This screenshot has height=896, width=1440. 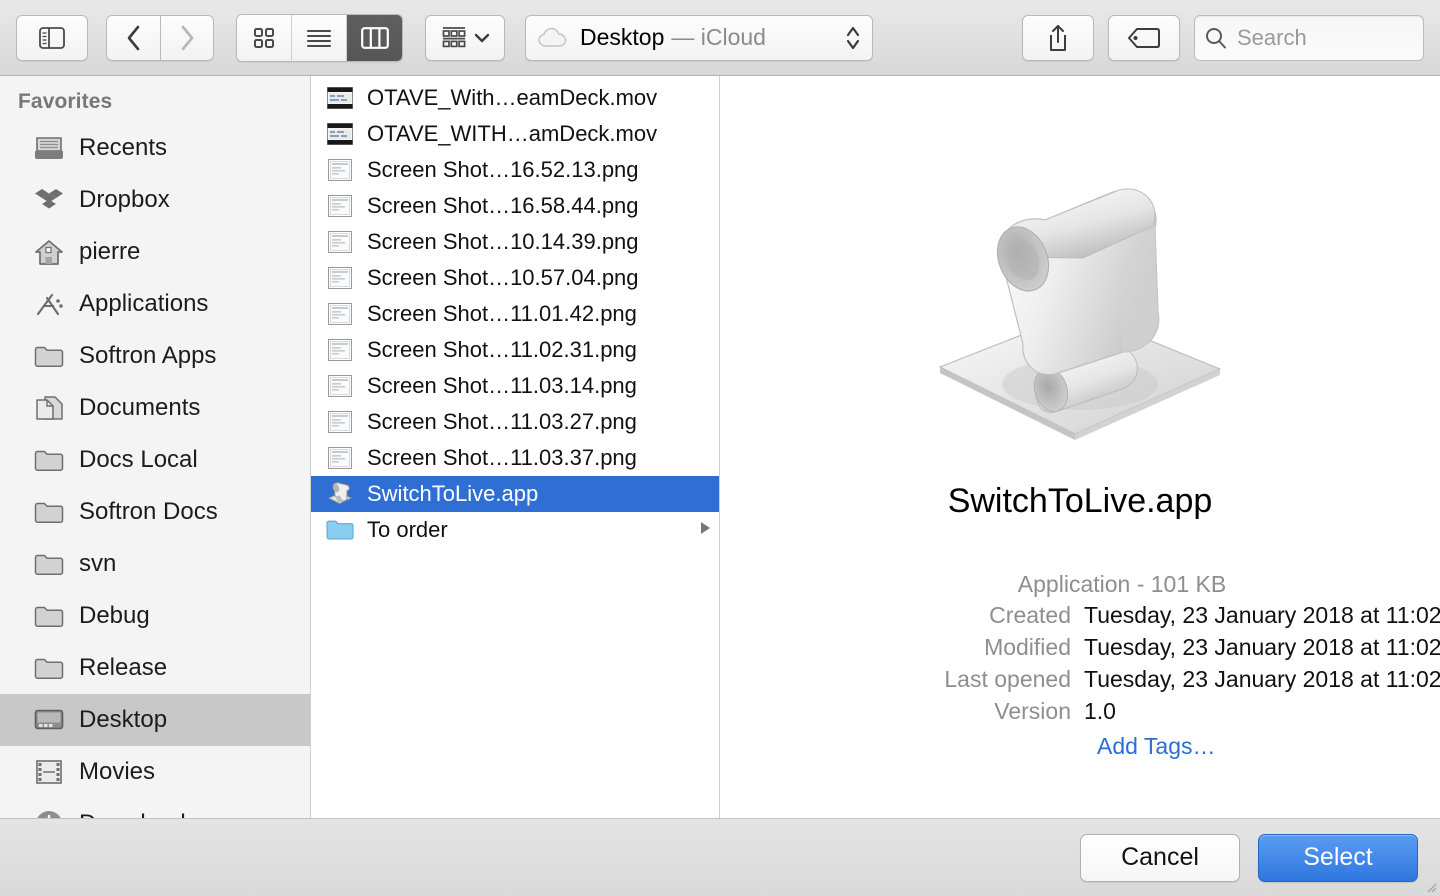 I want to click on columns-icon, so click(x=374, y=37).